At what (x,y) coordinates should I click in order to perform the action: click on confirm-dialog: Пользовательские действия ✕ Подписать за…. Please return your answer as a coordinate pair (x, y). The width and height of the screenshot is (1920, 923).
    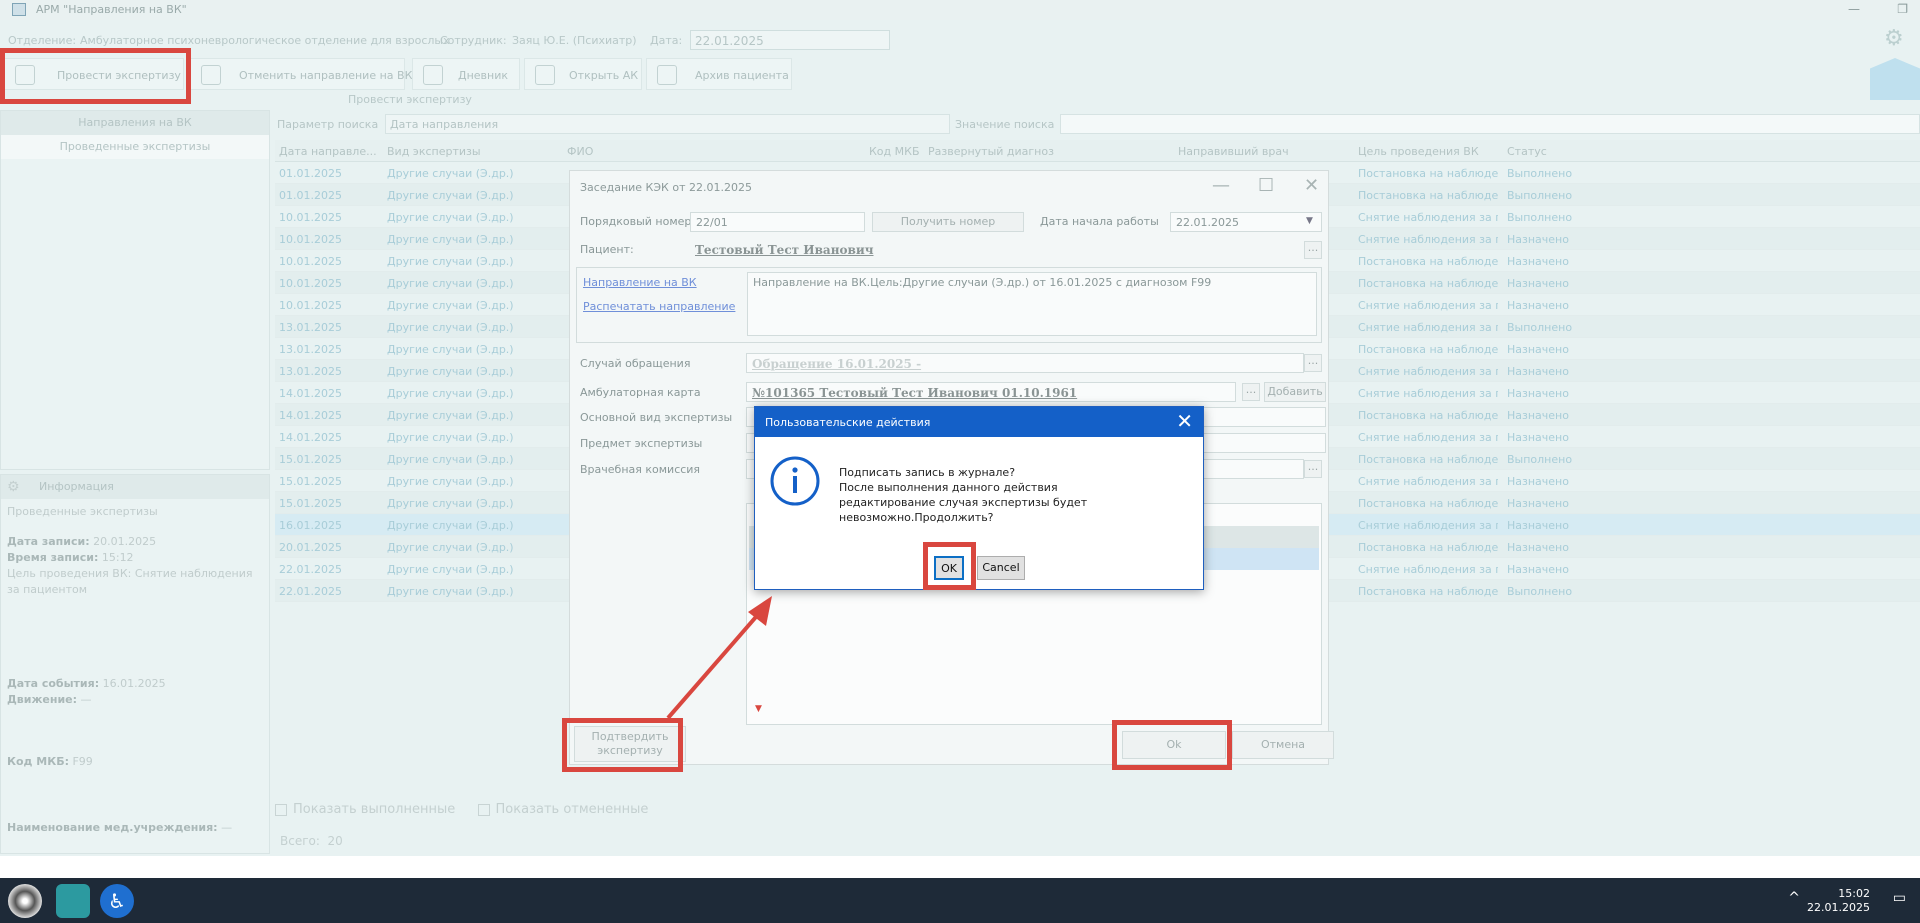
    Looking at the image, I should click on (979, 498).